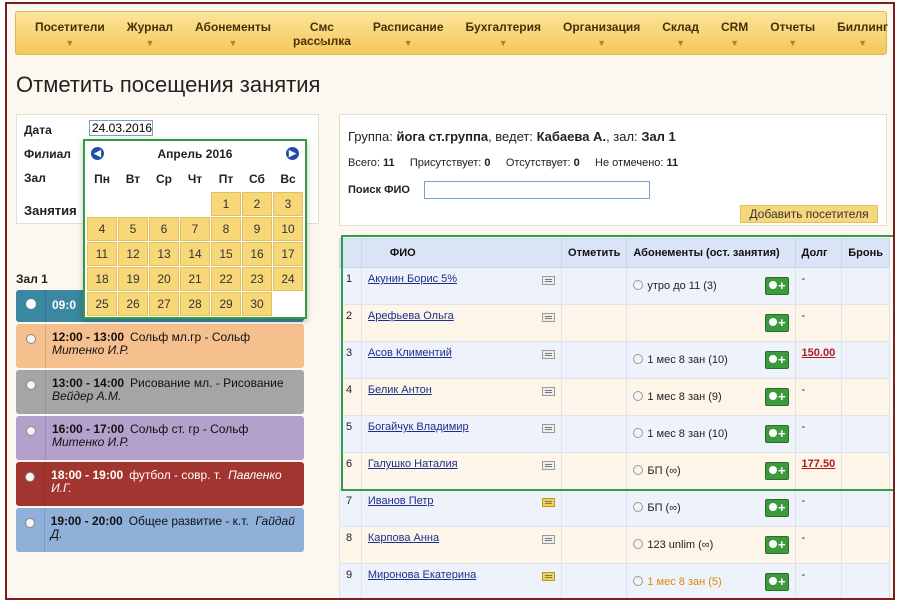  Describe the element at coordinates (537, 190) in the screenshot. I see `search-input` at that location.